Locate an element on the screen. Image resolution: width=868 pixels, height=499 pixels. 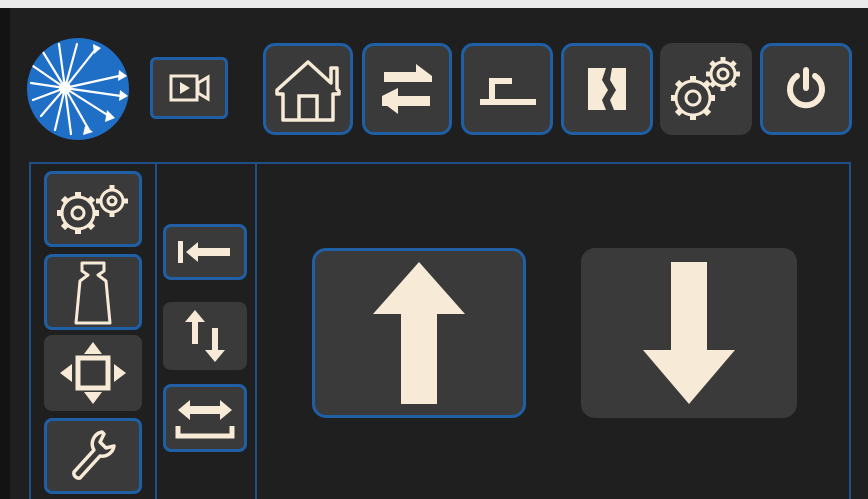
side-tools-button is located at coordinates (93, 456).